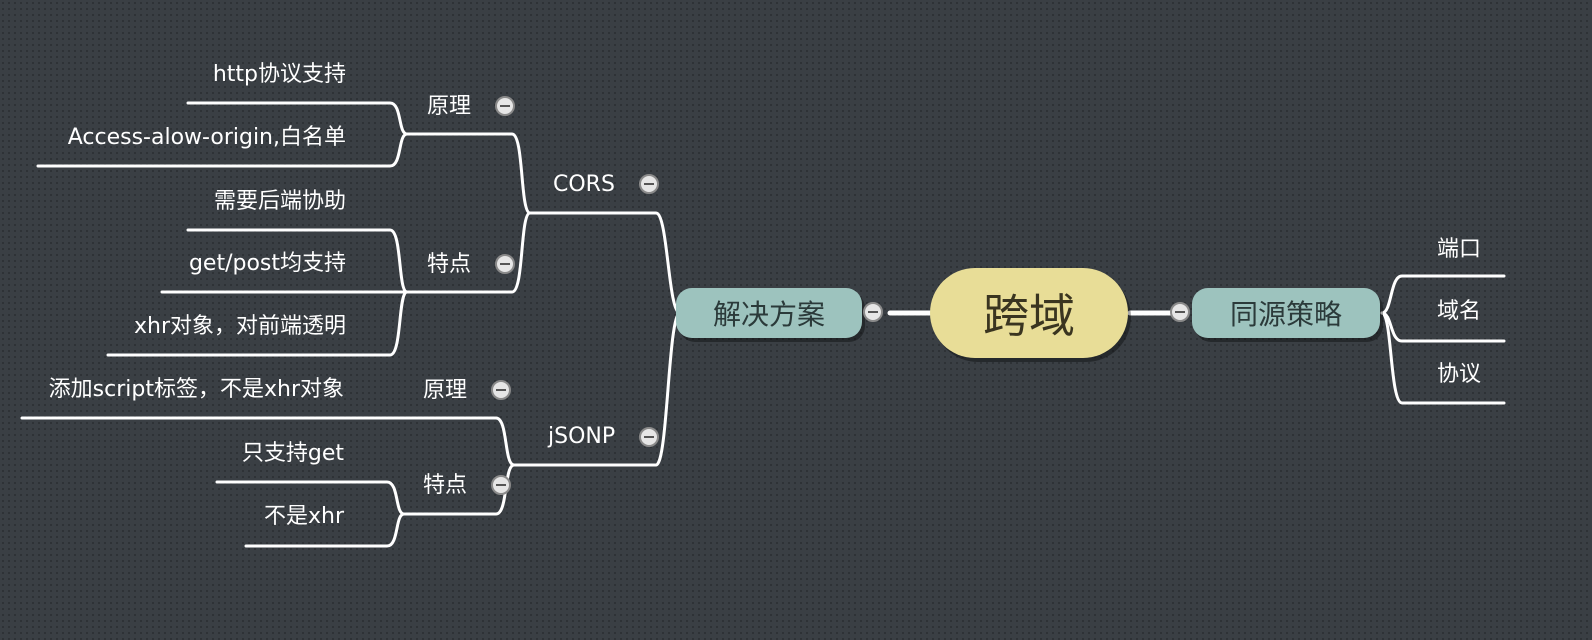  What do you see at coordinates (445, 391) in the screenshot?
I see `subtopic-jsonp-principle: 原理` at bounding box center [445, 391].